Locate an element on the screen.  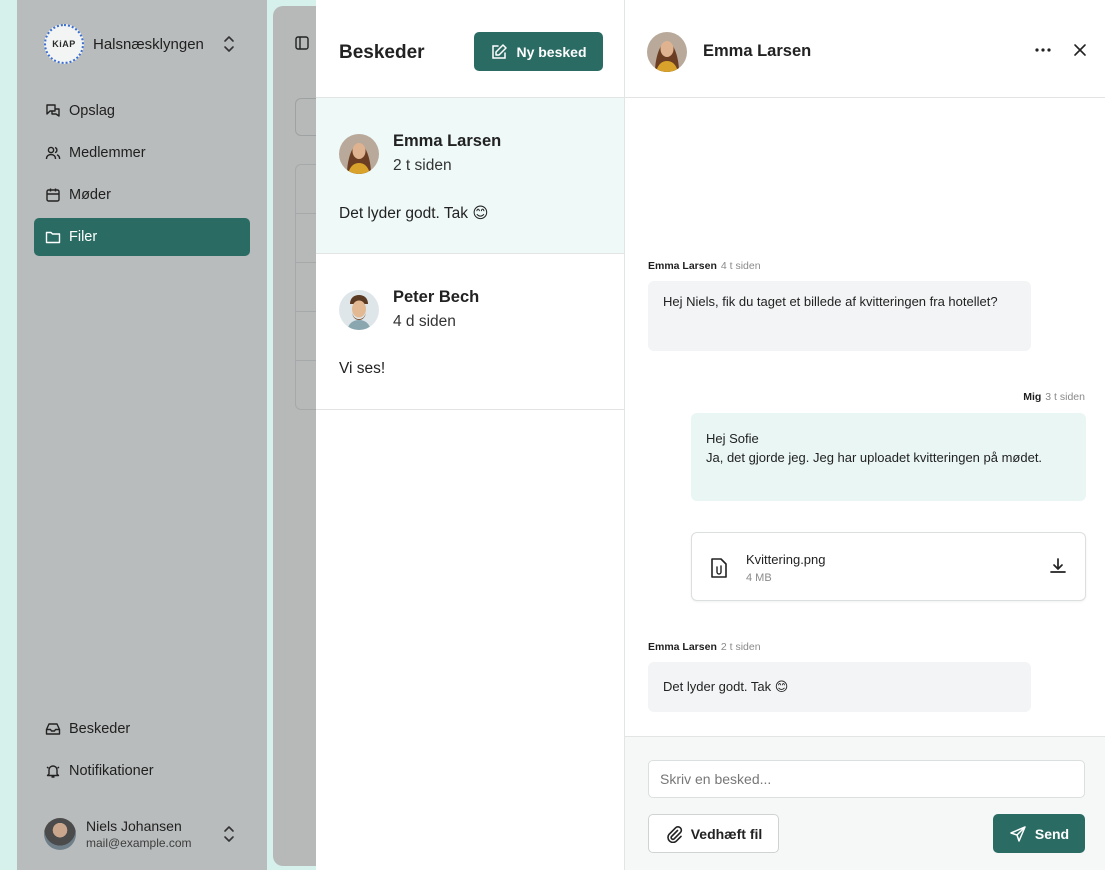
message-bubble-incoming: Det lyder godt. Tak 😊 is located at coordinates (839, 687).